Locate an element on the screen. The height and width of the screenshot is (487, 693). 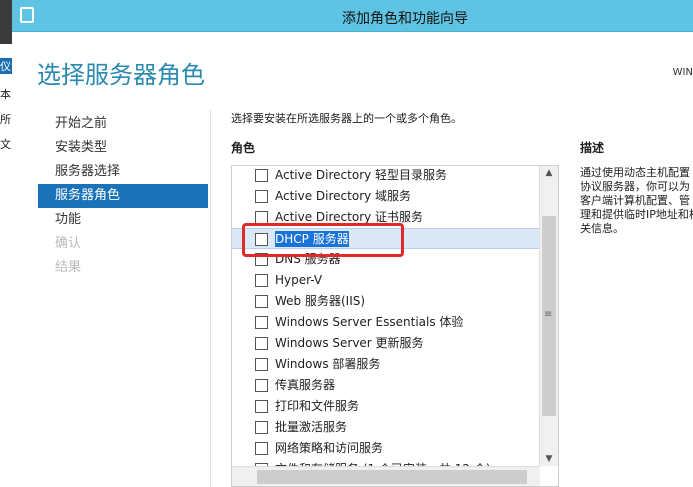
background-text: 本 is located at coordinates (5, 94).